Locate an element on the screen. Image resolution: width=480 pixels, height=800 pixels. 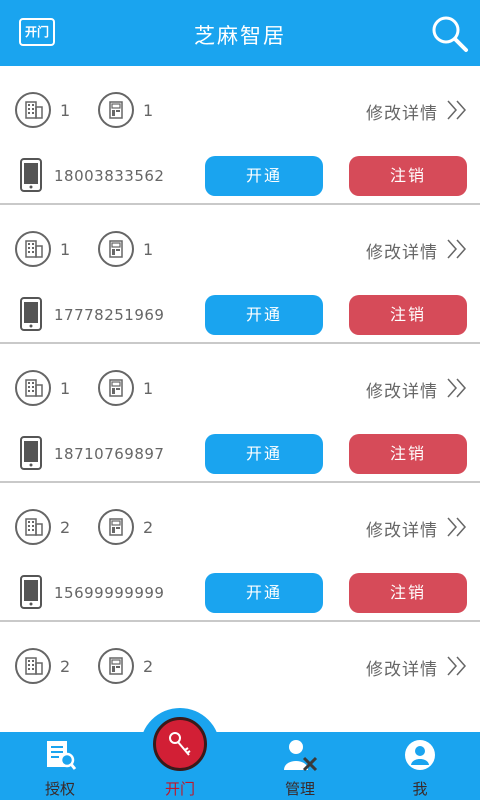
tab-authorize: 授权 is located at coordinates (60, 766).